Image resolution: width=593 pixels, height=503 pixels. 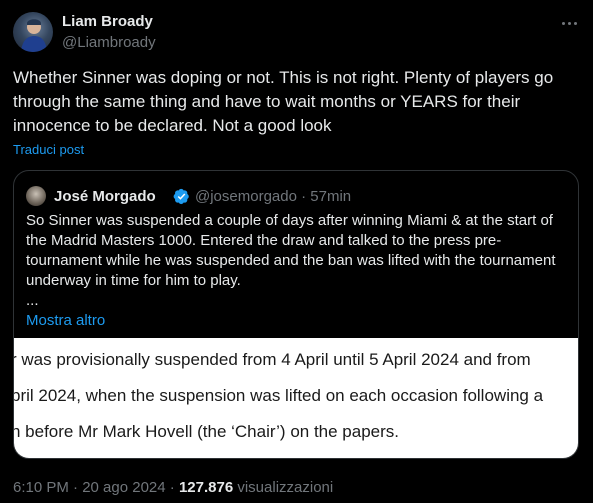 I want to click on show-more-link: Mostra altro, so click(x=65, y=320).